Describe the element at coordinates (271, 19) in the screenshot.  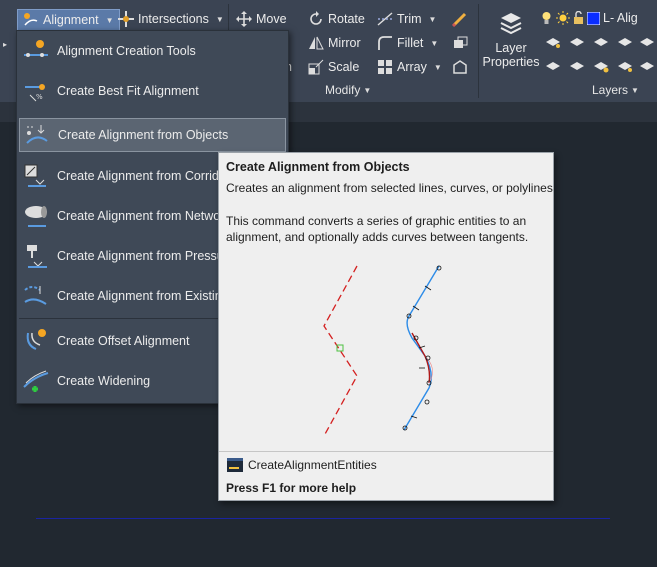
I see `move-label: Move` at that location.